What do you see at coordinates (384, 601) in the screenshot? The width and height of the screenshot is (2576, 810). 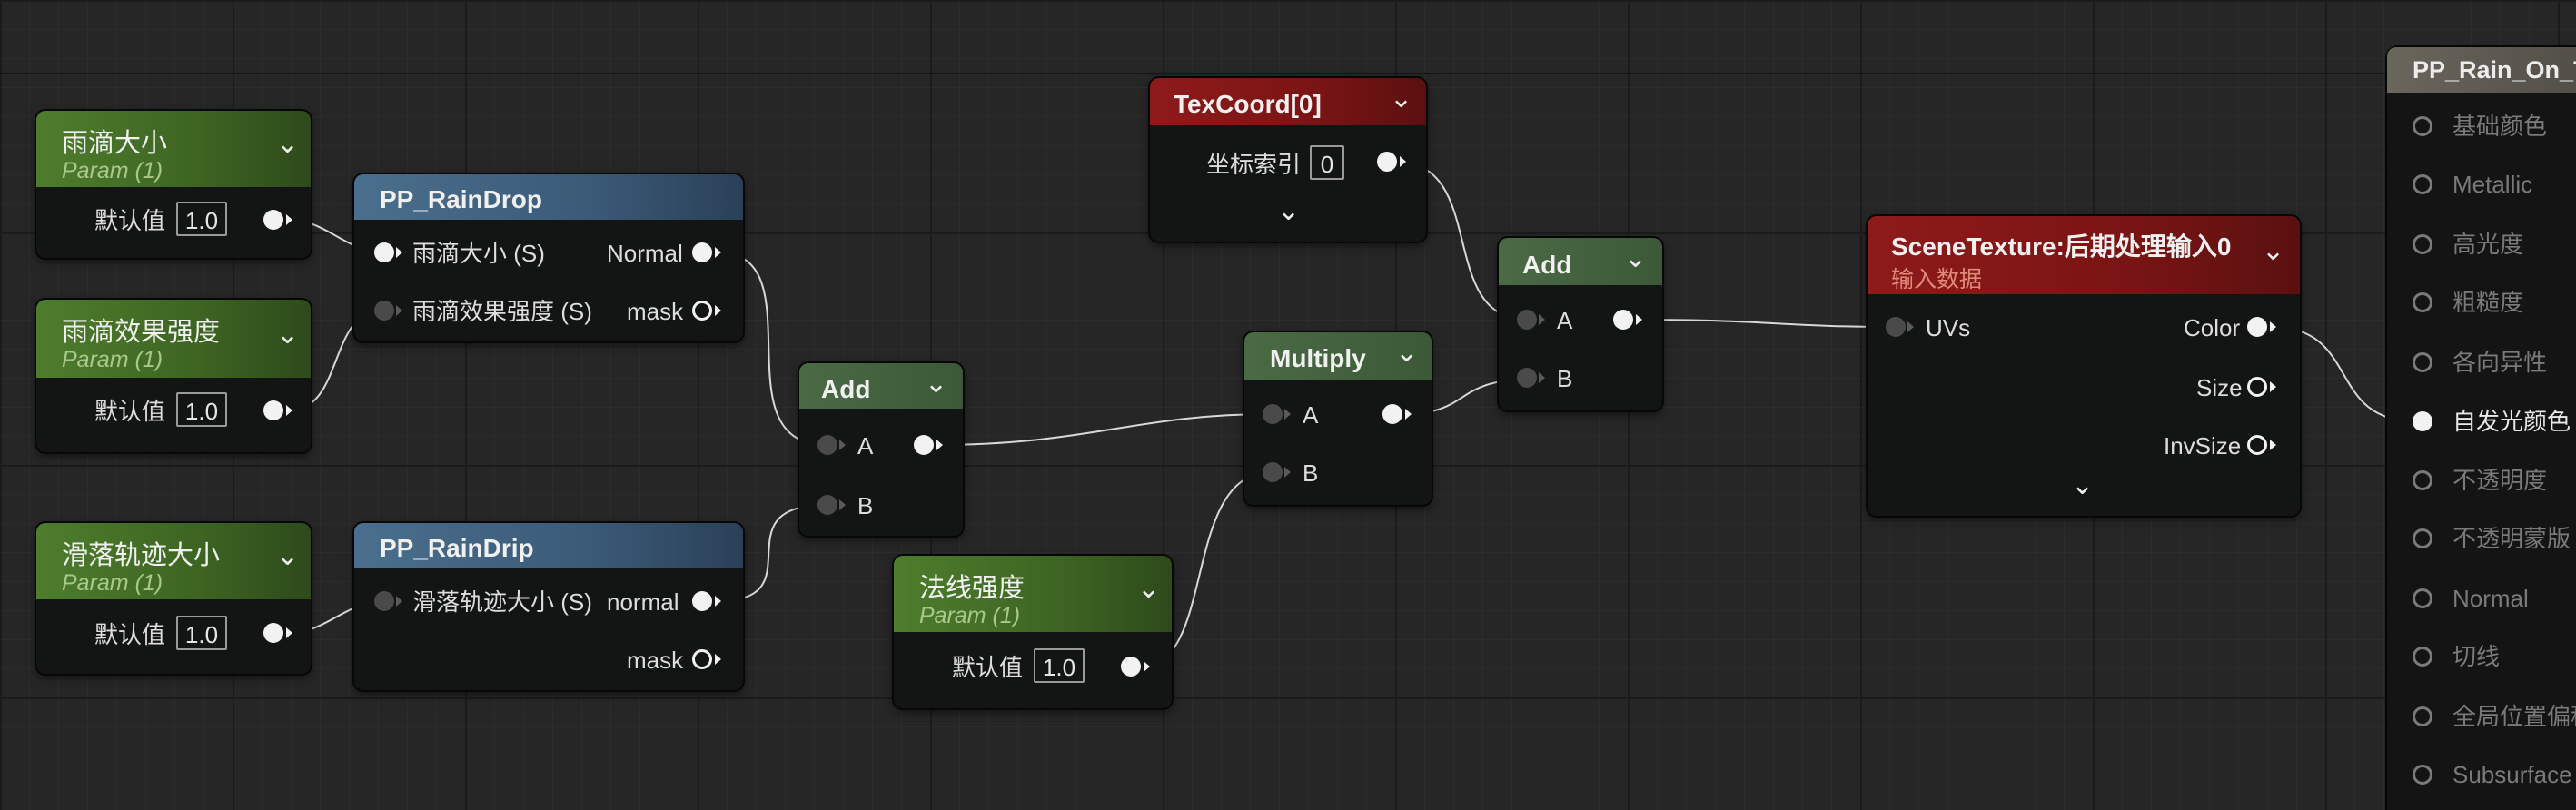 I see `input-pin-trail-size` at bounding box center [384, 601].